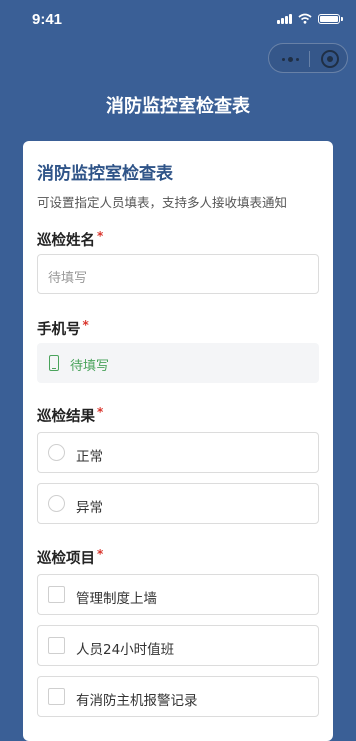 This screenshot has width=356, height=741. I want to click on form-description: 可设置指定人员填表，支持多人接收填表通知, so click(162, 202).